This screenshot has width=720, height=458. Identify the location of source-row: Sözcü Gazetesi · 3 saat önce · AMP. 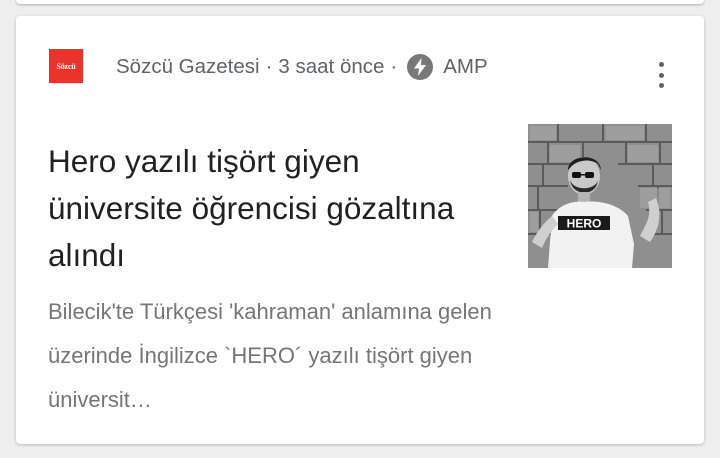
(302, 67).